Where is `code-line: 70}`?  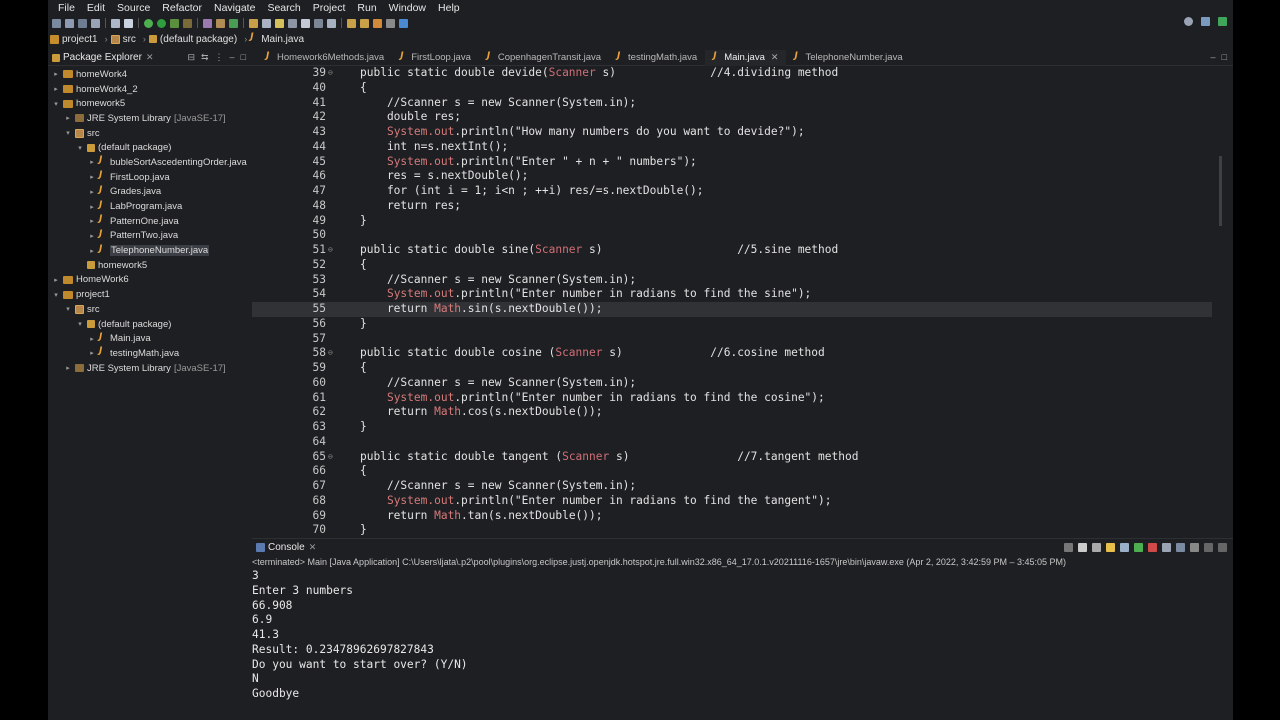 code-line: 70} is located at coordinates (732, 530).